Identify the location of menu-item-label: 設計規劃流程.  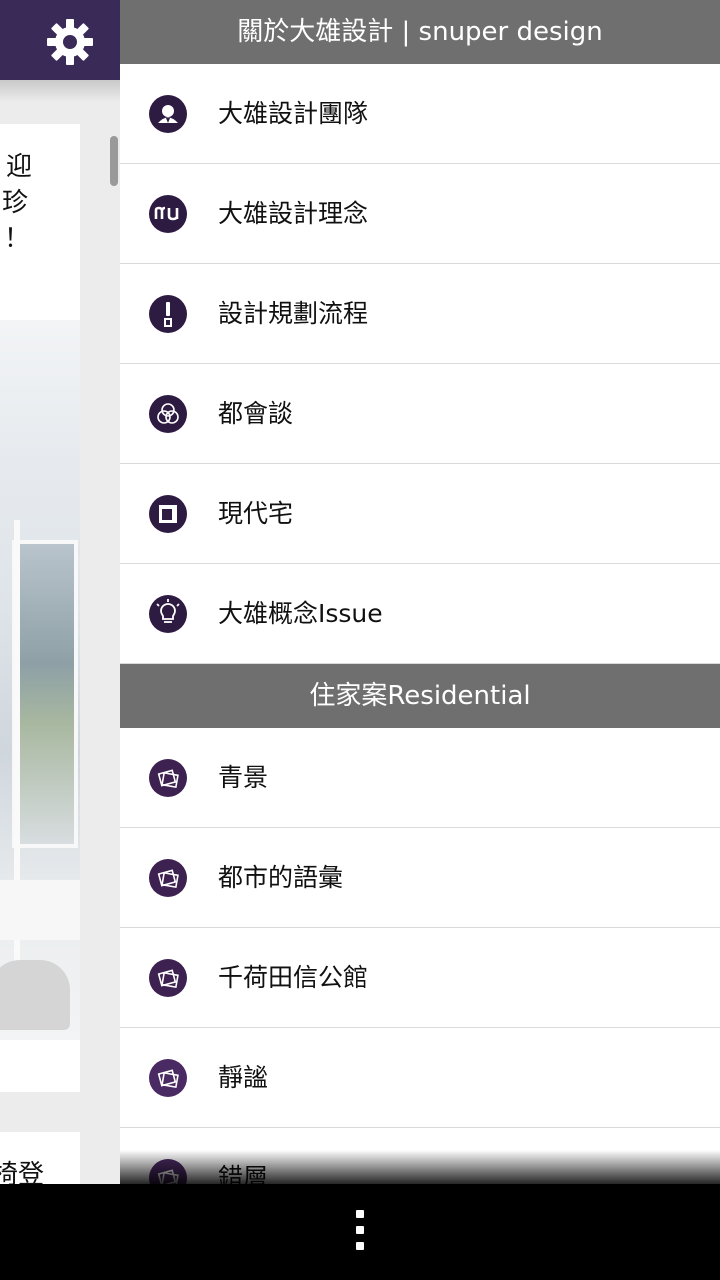
(293, 313).